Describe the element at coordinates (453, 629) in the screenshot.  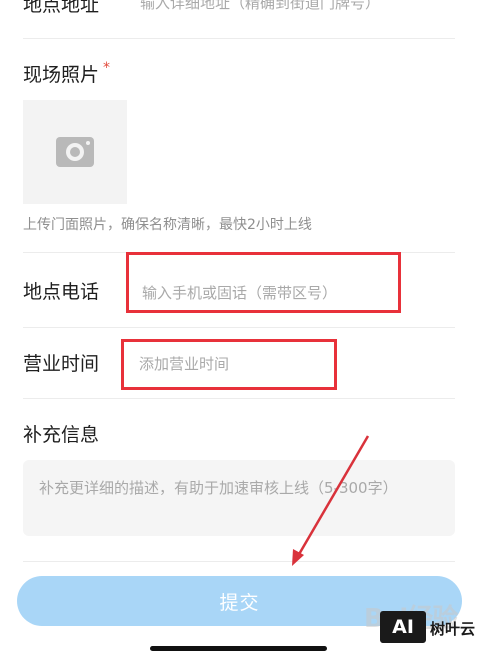
I see `watermark-text: 树叶云` at that location.